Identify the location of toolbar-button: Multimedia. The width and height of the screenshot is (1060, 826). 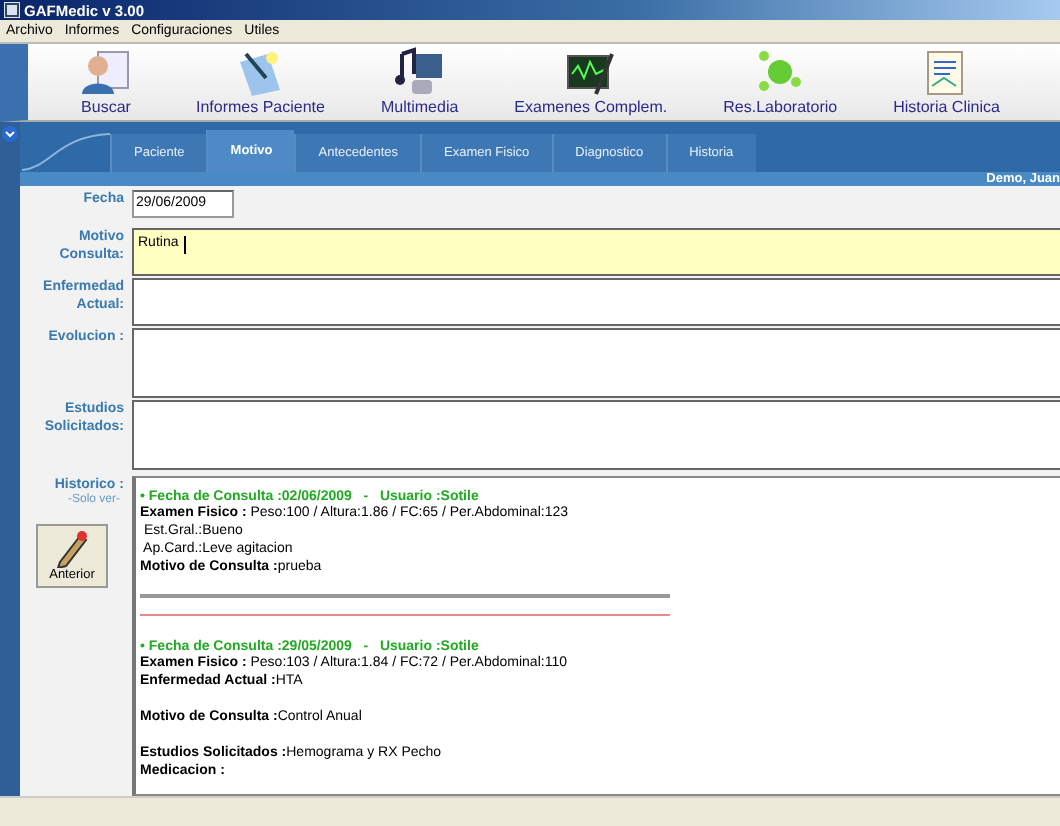
(419, 83).